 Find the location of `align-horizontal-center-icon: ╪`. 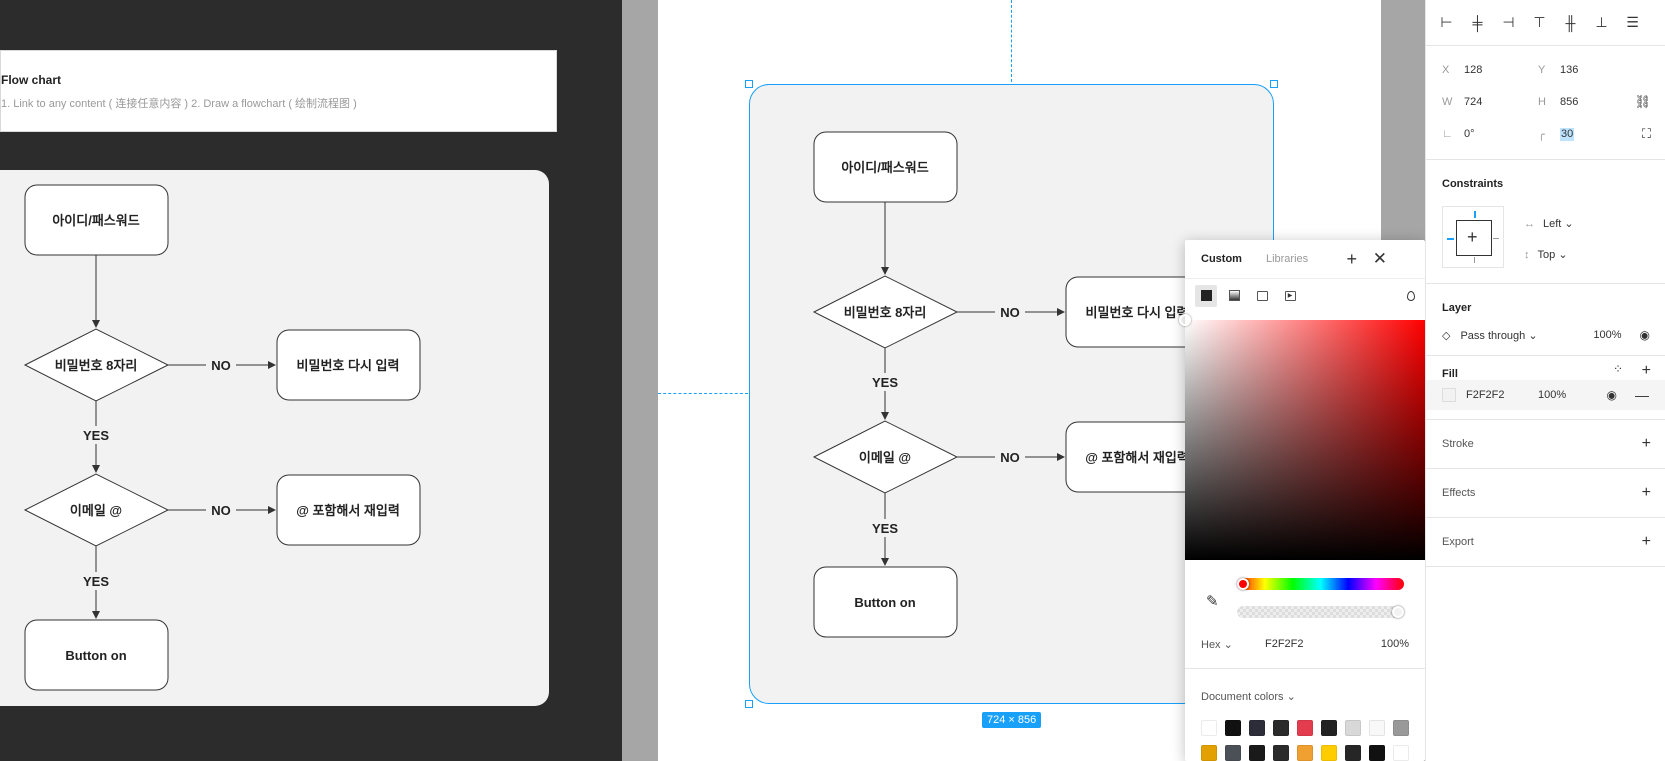

align-horizontal-center-icon: ╪ is located at coordinates (1477, 23).